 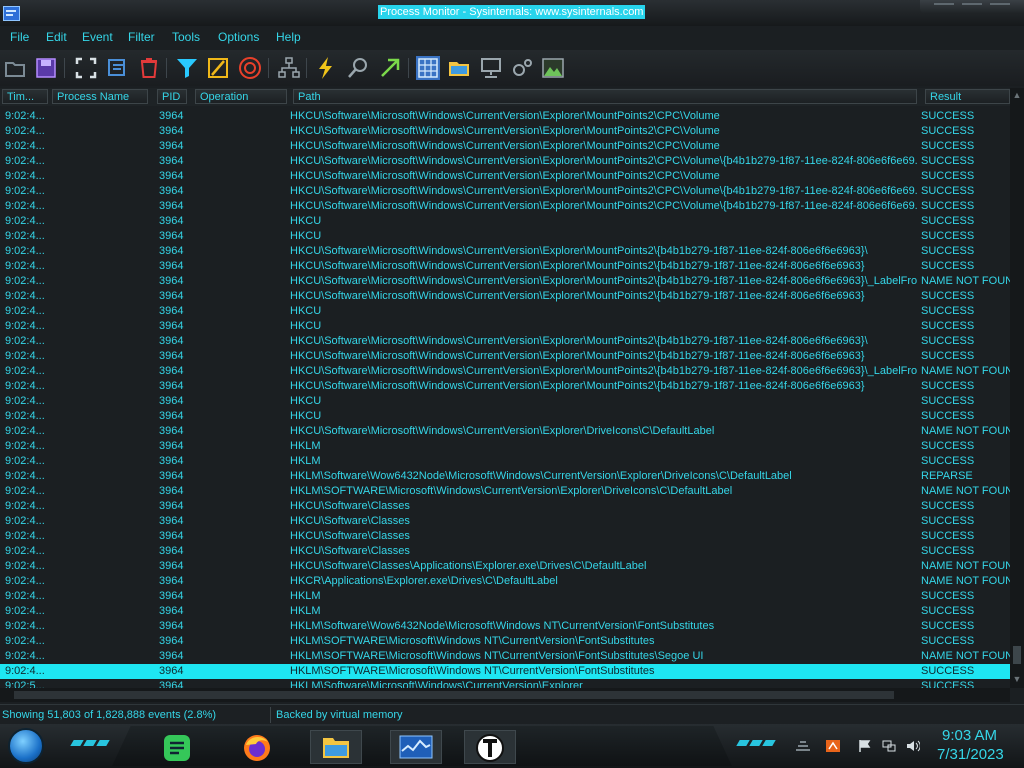 I want to click on capture-icon, so click(x=86, y=68).